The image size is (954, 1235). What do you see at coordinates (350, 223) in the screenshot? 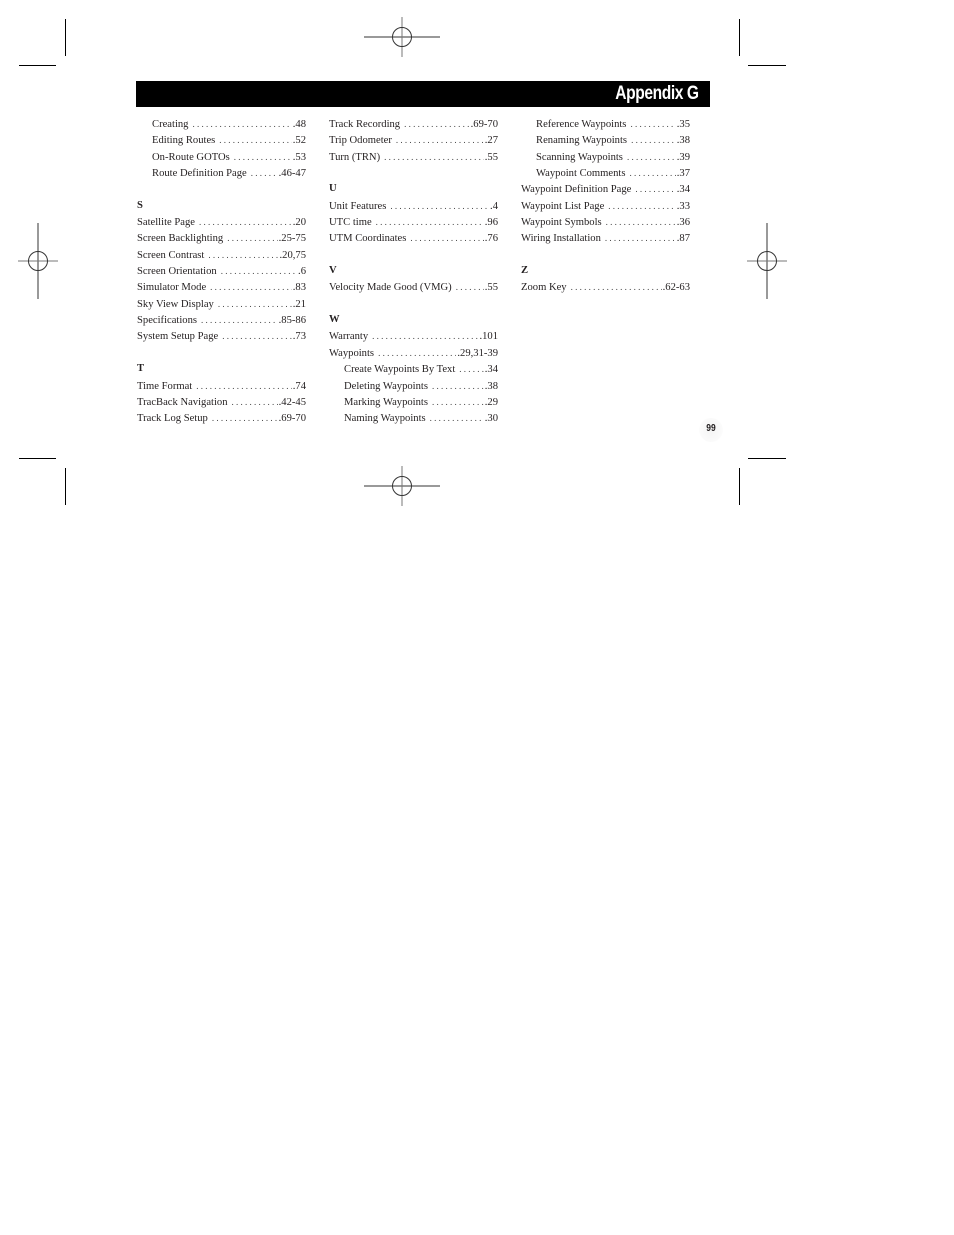
I see `entry-label: UTC time` at bounding box center [350, 223].